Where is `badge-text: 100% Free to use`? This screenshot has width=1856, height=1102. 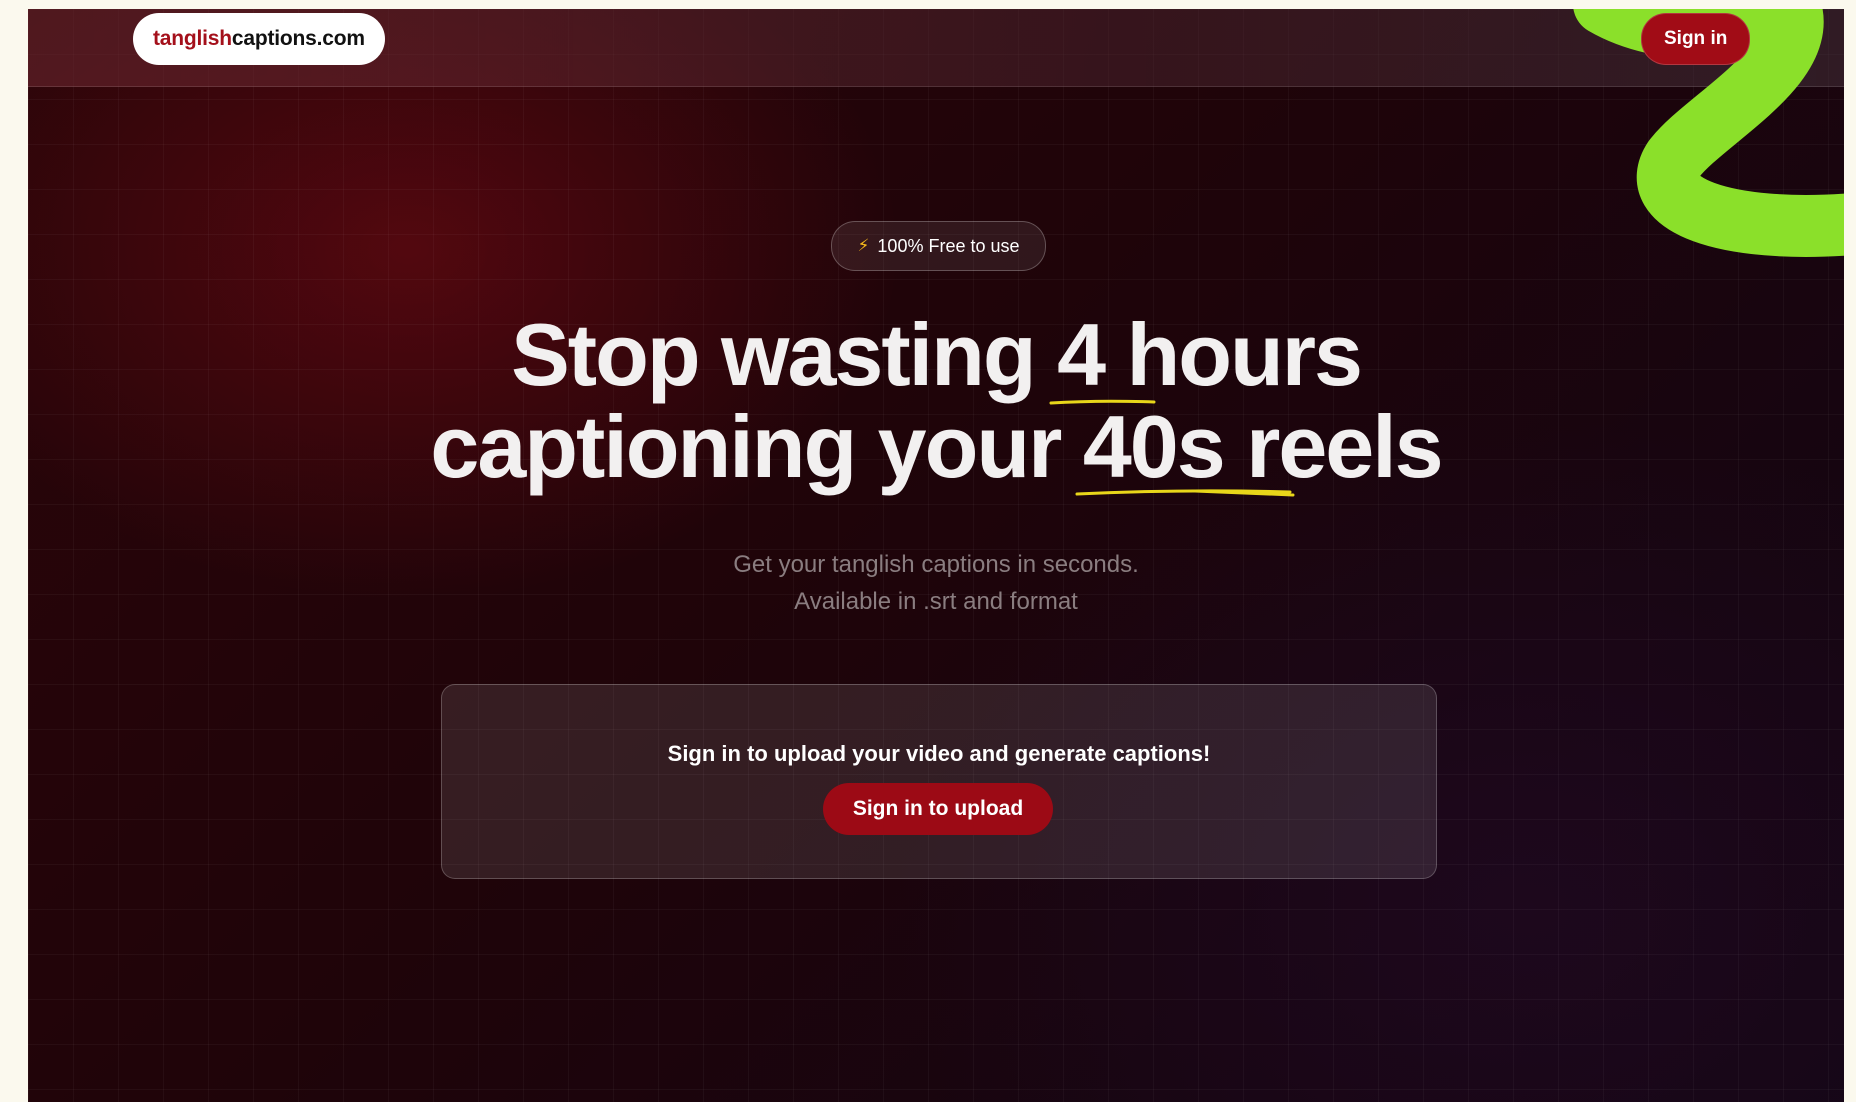 badge-text: 100% Free to use is located at coordinates (948, 245).